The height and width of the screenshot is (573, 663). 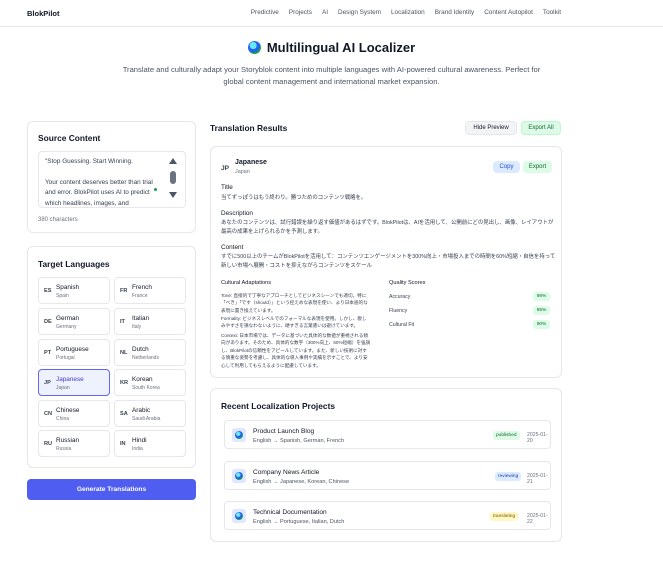 I want to click on language-option-japanese: JP Japanese Japan, so click(x=74, y=382).